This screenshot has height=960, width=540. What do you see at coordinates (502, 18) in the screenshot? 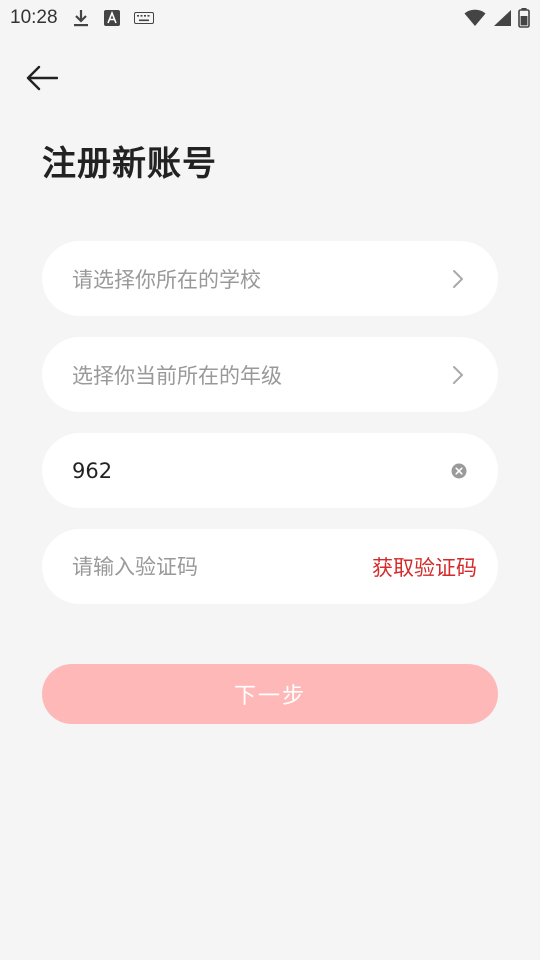
I see `signal-icon` at bounding box center [502, 18].